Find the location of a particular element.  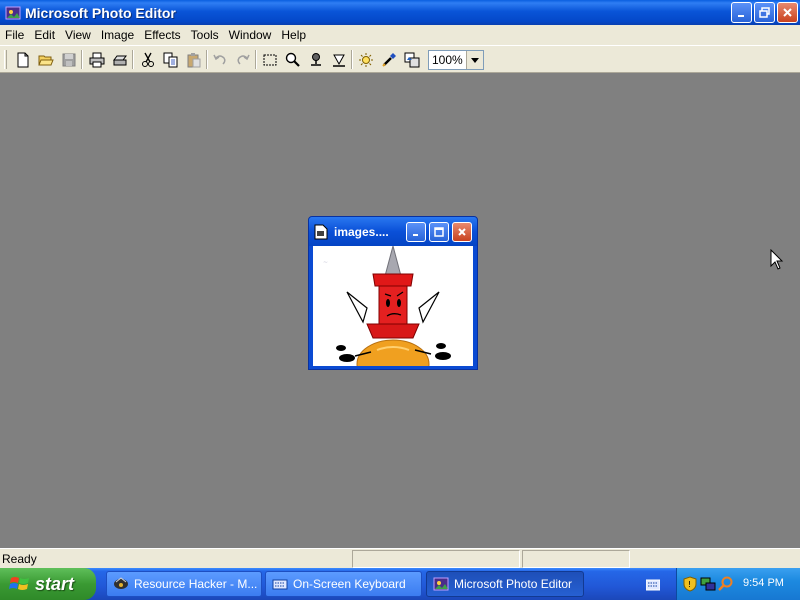

system-tray: ! 9:54 PM is located at coordinates (738, 584).